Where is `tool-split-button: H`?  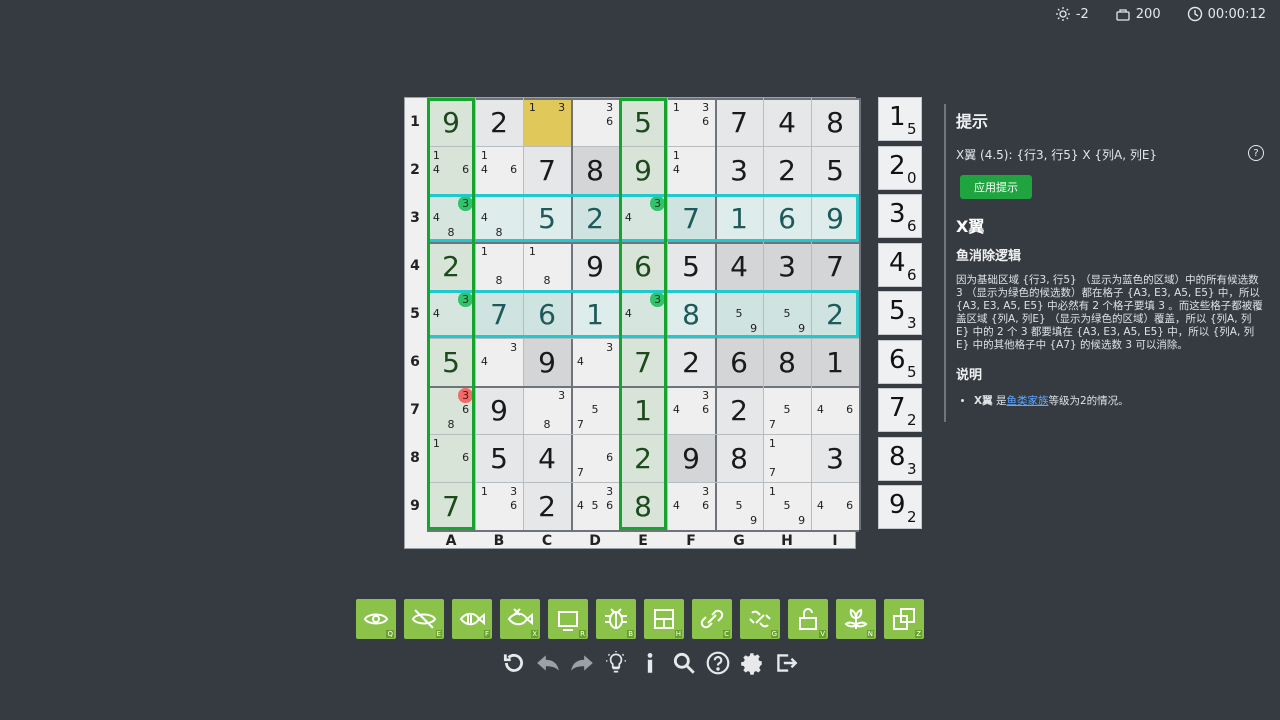
tool-split-button: H is located at coordinates (664, 619).